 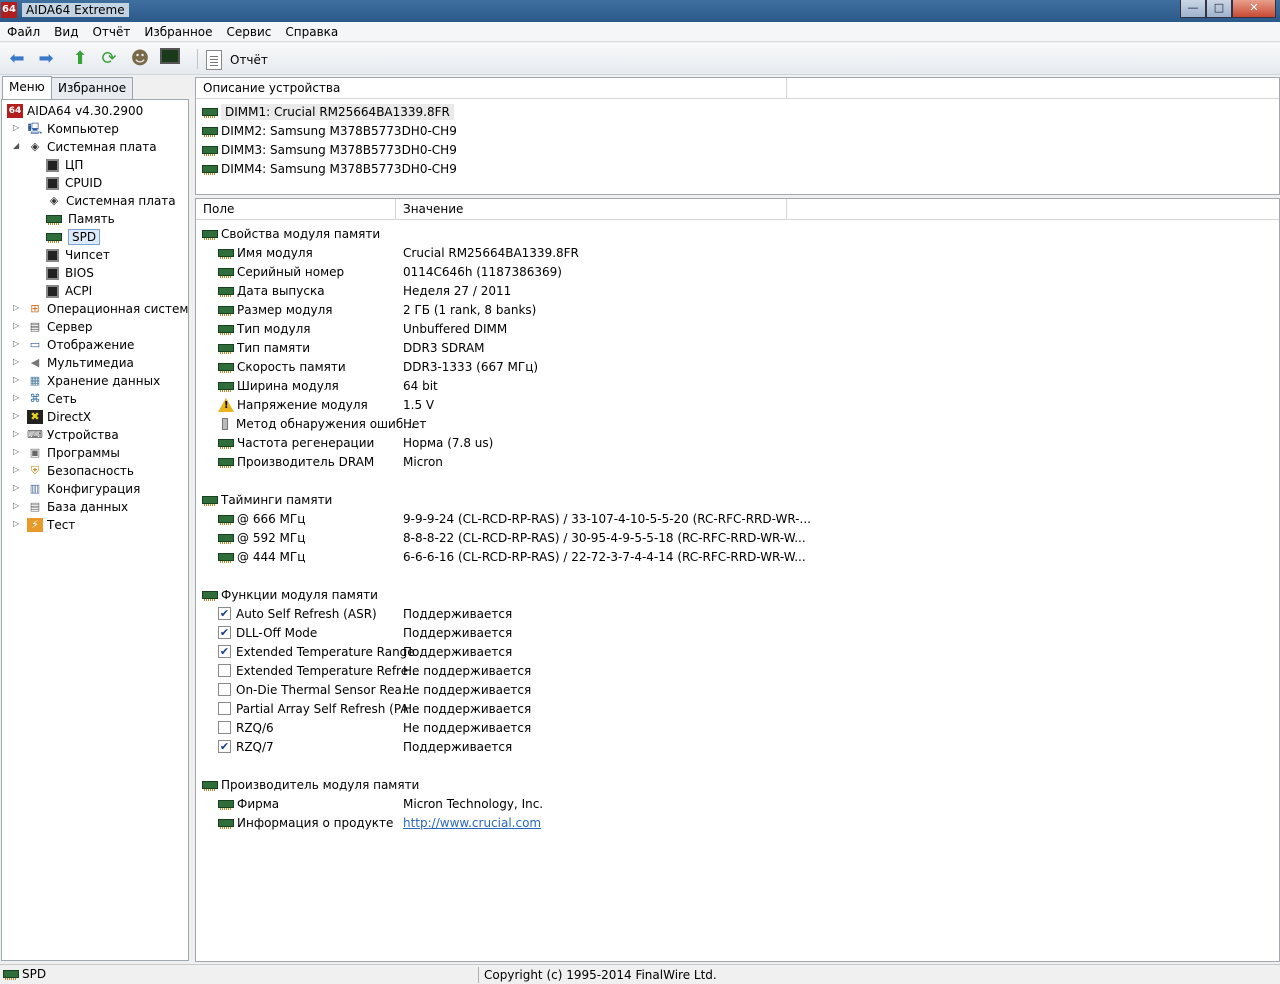 I want to click on tree-item-14: ◀ Мультимедиа, so click(x=80, y=363).